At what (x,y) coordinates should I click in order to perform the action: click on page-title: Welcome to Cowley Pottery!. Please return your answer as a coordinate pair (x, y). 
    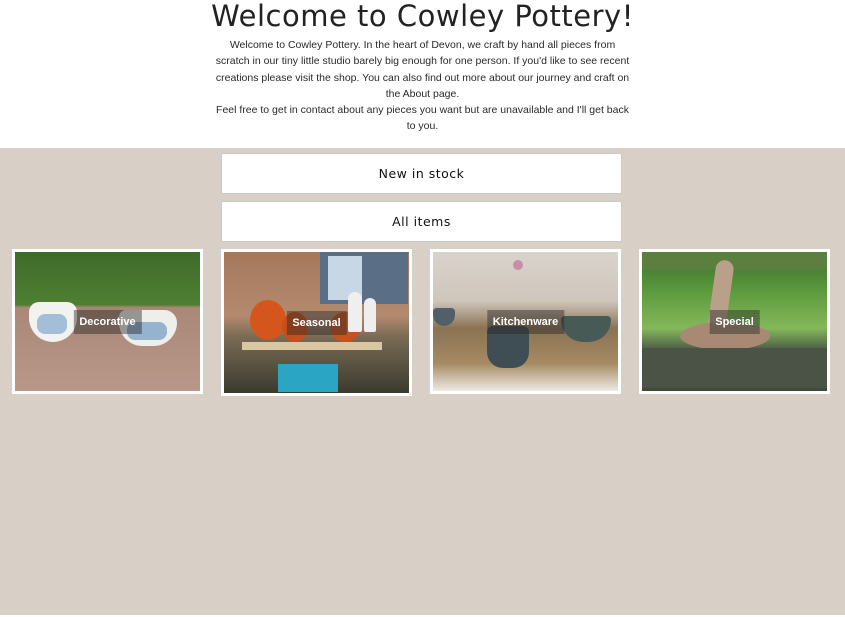
    Looking at the image, I should click on (422, 16).